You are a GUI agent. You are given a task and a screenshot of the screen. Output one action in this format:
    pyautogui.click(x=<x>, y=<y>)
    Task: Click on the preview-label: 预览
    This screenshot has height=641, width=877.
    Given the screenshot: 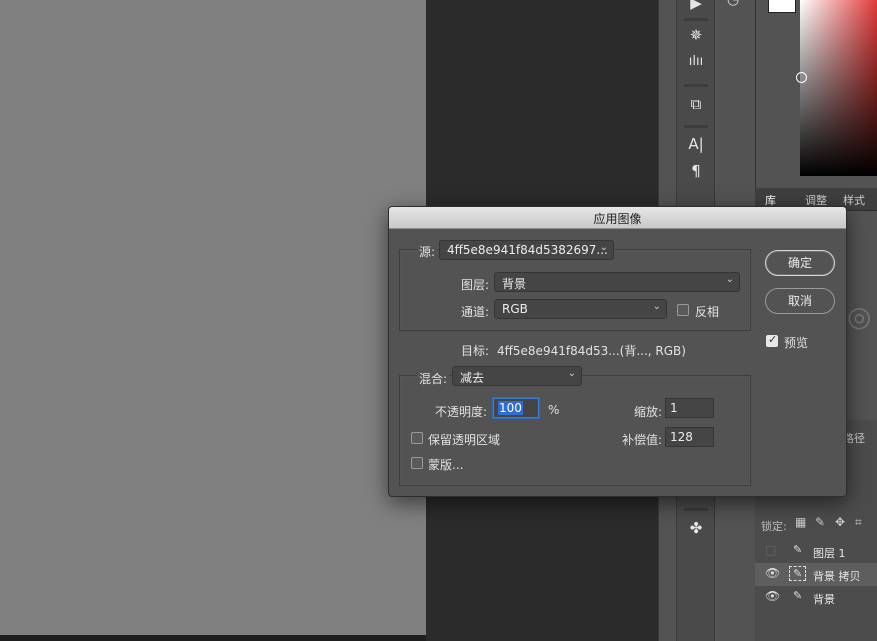 What is the action you would take?
    pyautogui.click(x=796, y=343)
    